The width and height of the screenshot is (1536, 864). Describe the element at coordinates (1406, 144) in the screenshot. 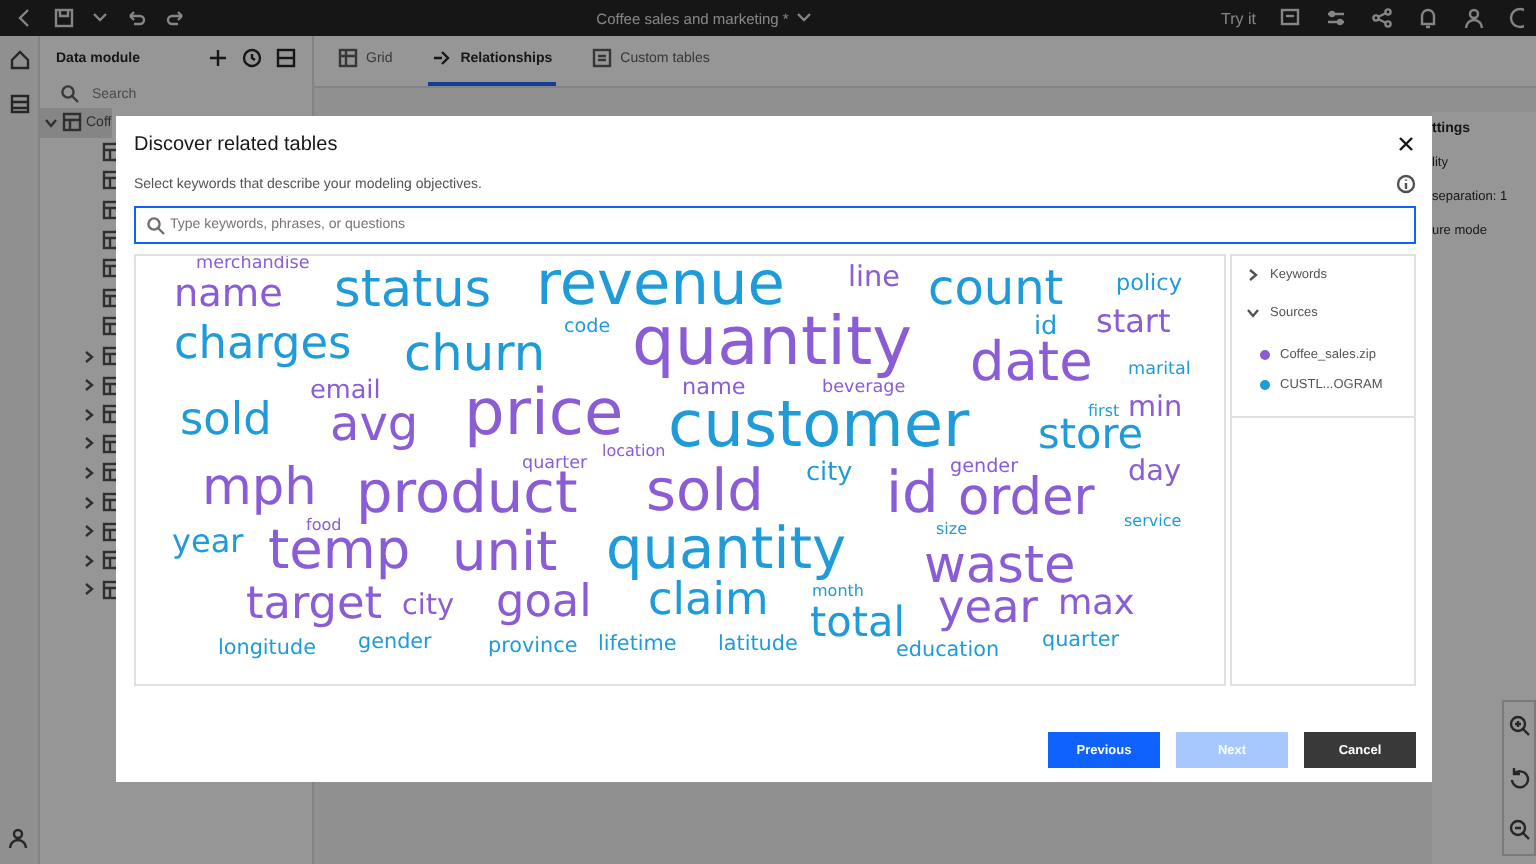

I see `close-icon` at that location.